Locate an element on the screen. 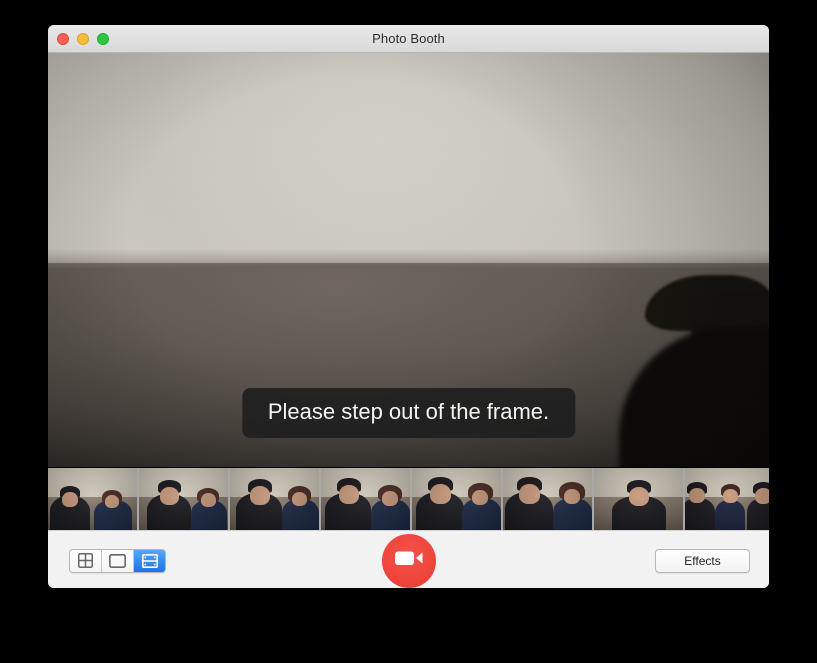 The image size is (817, 663). single-frame-icon is located at coordinates (117, 560).